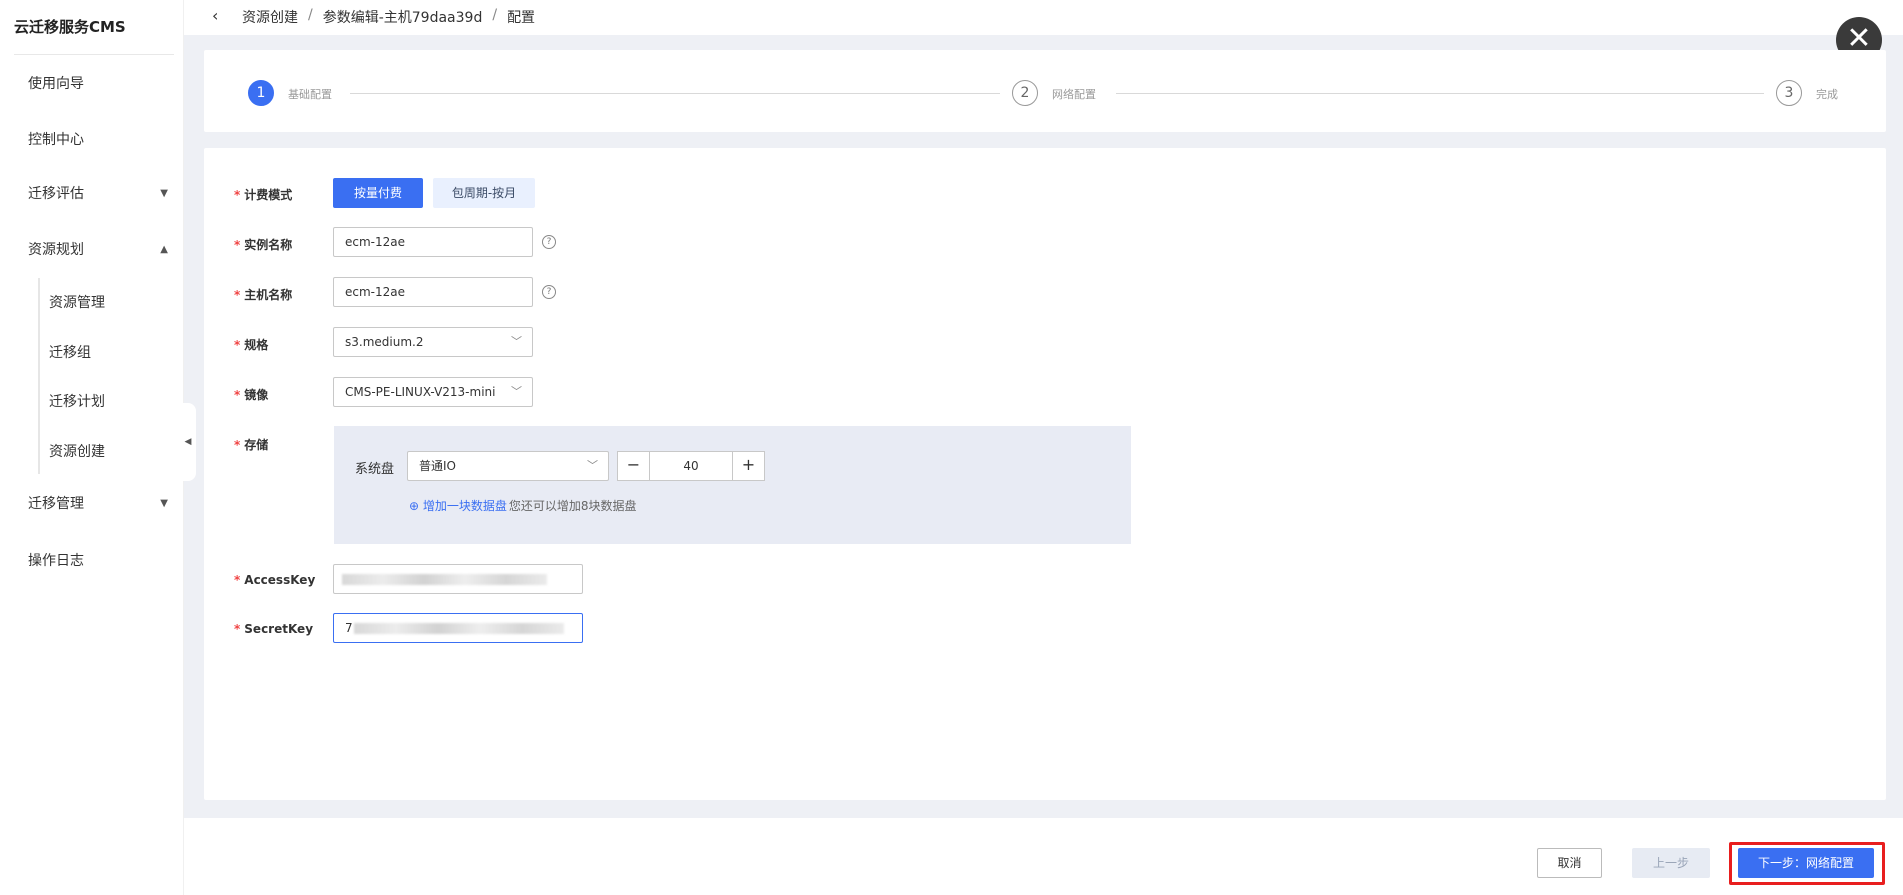  I want to click on step-3-label: 完成, so click(1827, 94).